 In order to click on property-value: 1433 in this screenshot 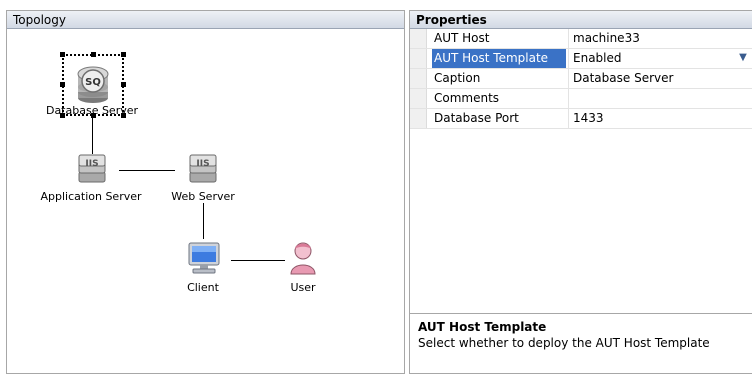, I will do `click(660, 118)`.